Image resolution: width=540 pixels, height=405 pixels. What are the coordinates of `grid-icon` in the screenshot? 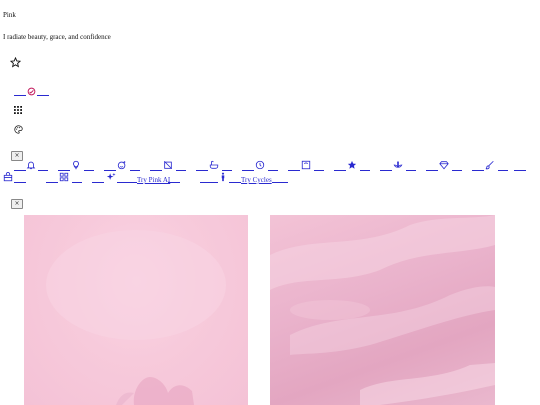 It's located at (18, 110).